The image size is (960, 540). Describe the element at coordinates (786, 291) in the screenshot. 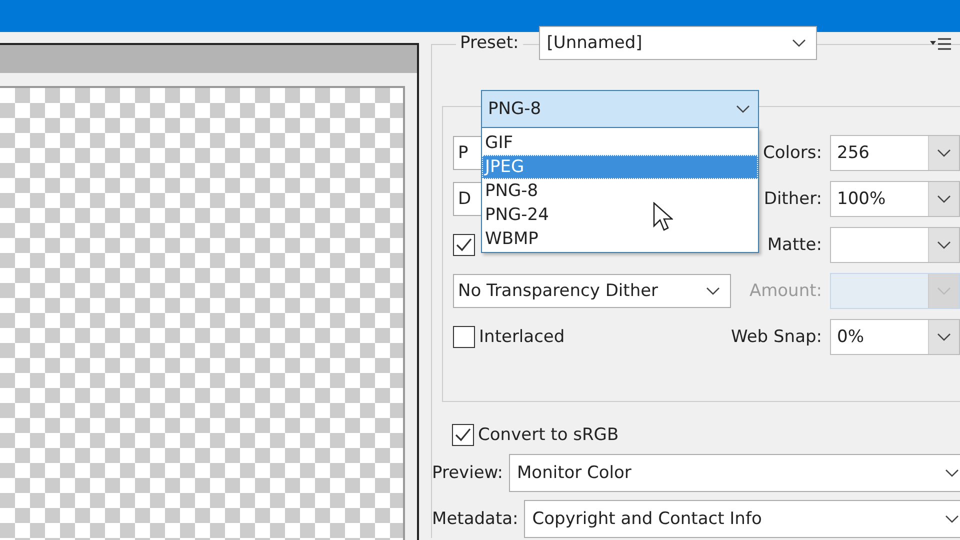

I see `field-label: Amount:` at that location.